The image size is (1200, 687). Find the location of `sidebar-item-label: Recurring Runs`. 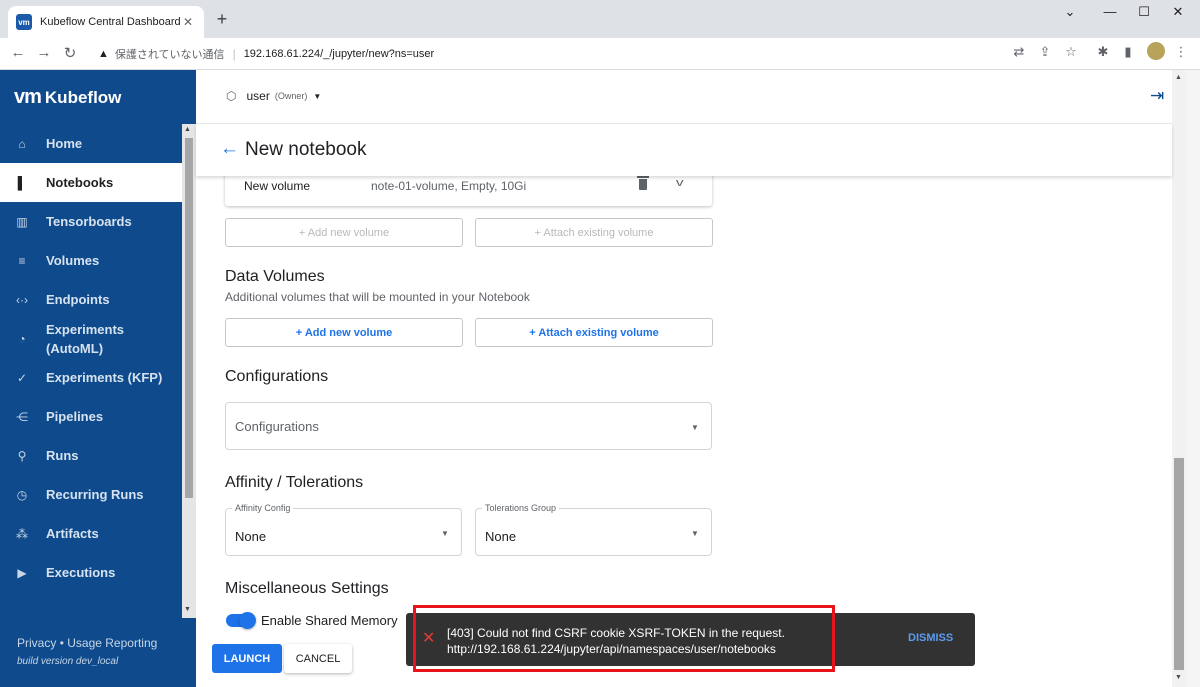

sidebar-item-label: Recurring Runs is located at coordinates (95, 494).